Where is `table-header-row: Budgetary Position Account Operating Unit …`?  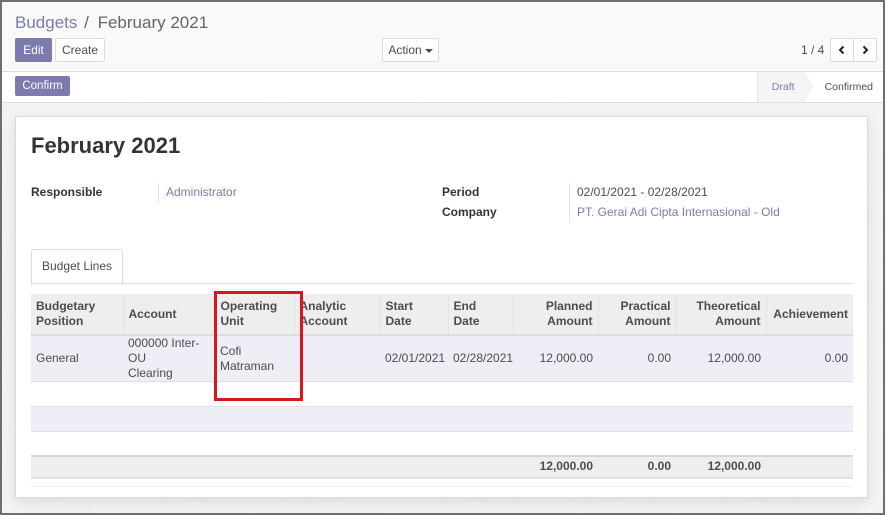 table-header-row: Budgetary Position Account Operating Unit … is located at coordinates (442, 315).